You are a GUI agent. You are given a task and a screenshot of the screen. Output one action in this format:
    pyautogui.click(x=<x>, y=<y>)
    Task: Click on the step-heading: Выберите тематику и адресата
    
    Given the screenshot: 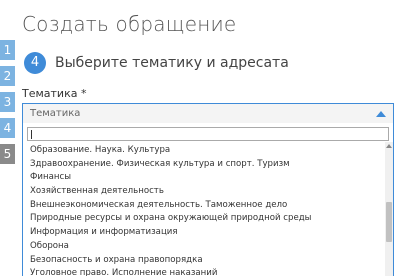 What is the action you would take?
    pyautogui.click(x=172, y=63)
    